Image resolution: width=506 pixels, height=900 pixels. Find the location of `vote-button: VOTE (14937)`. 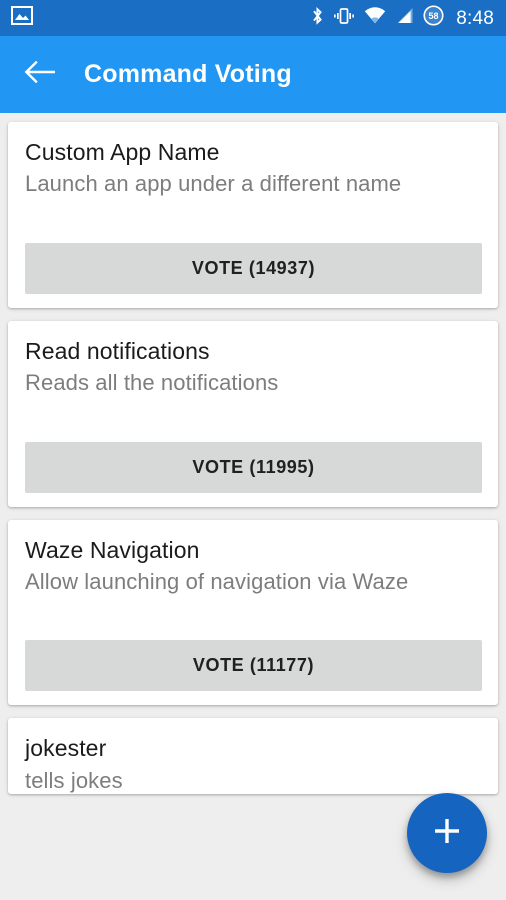

vote-button: VOTE (14937) is located at coordinates (253, 268).